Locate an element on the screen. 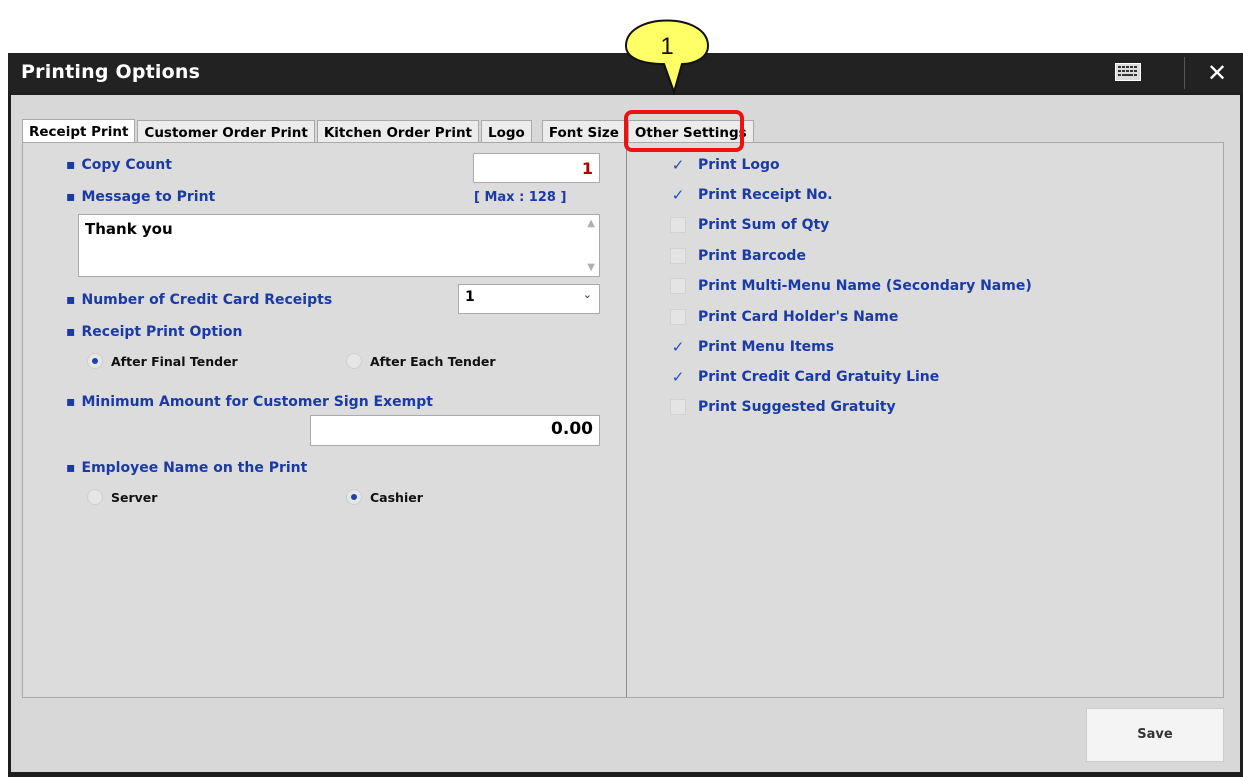 The width and height of the screenshot is (1243, 777). credit-card-receipts-label: ▪ Number of Credit Card Receipts is located at coordinates (199, 300).